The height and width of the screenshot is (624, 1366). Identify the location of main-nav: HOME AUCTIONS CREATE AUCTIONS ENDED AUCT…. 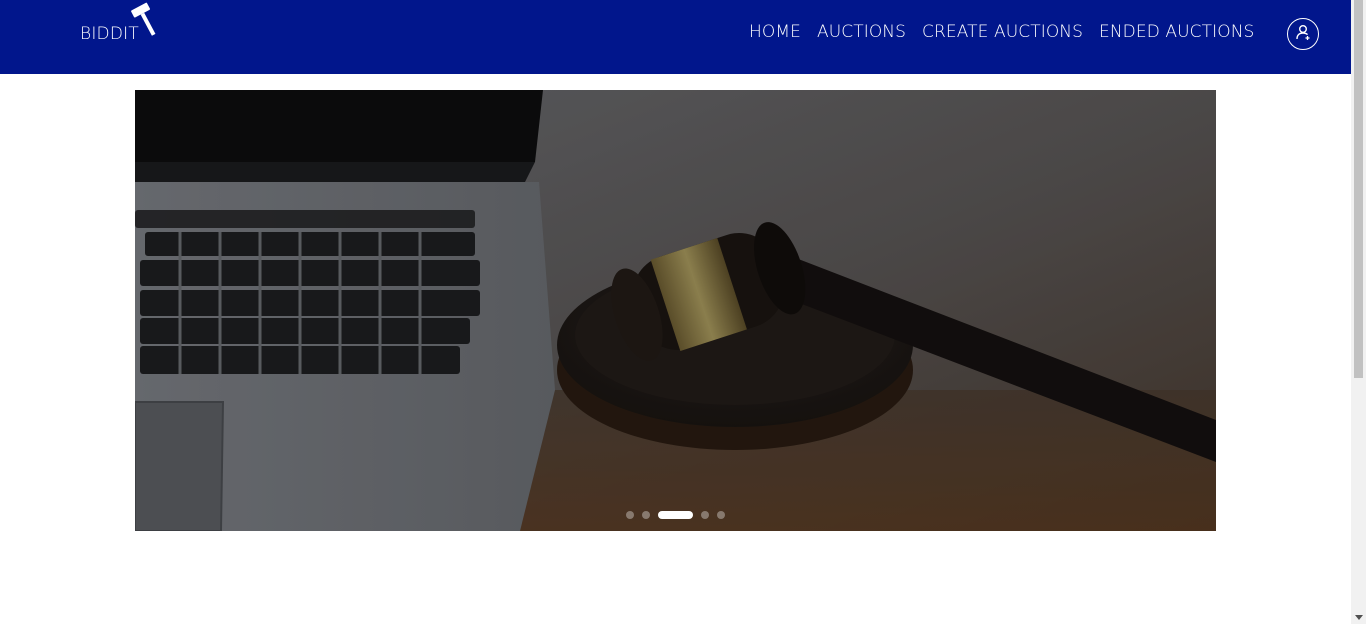
(1009, 32).